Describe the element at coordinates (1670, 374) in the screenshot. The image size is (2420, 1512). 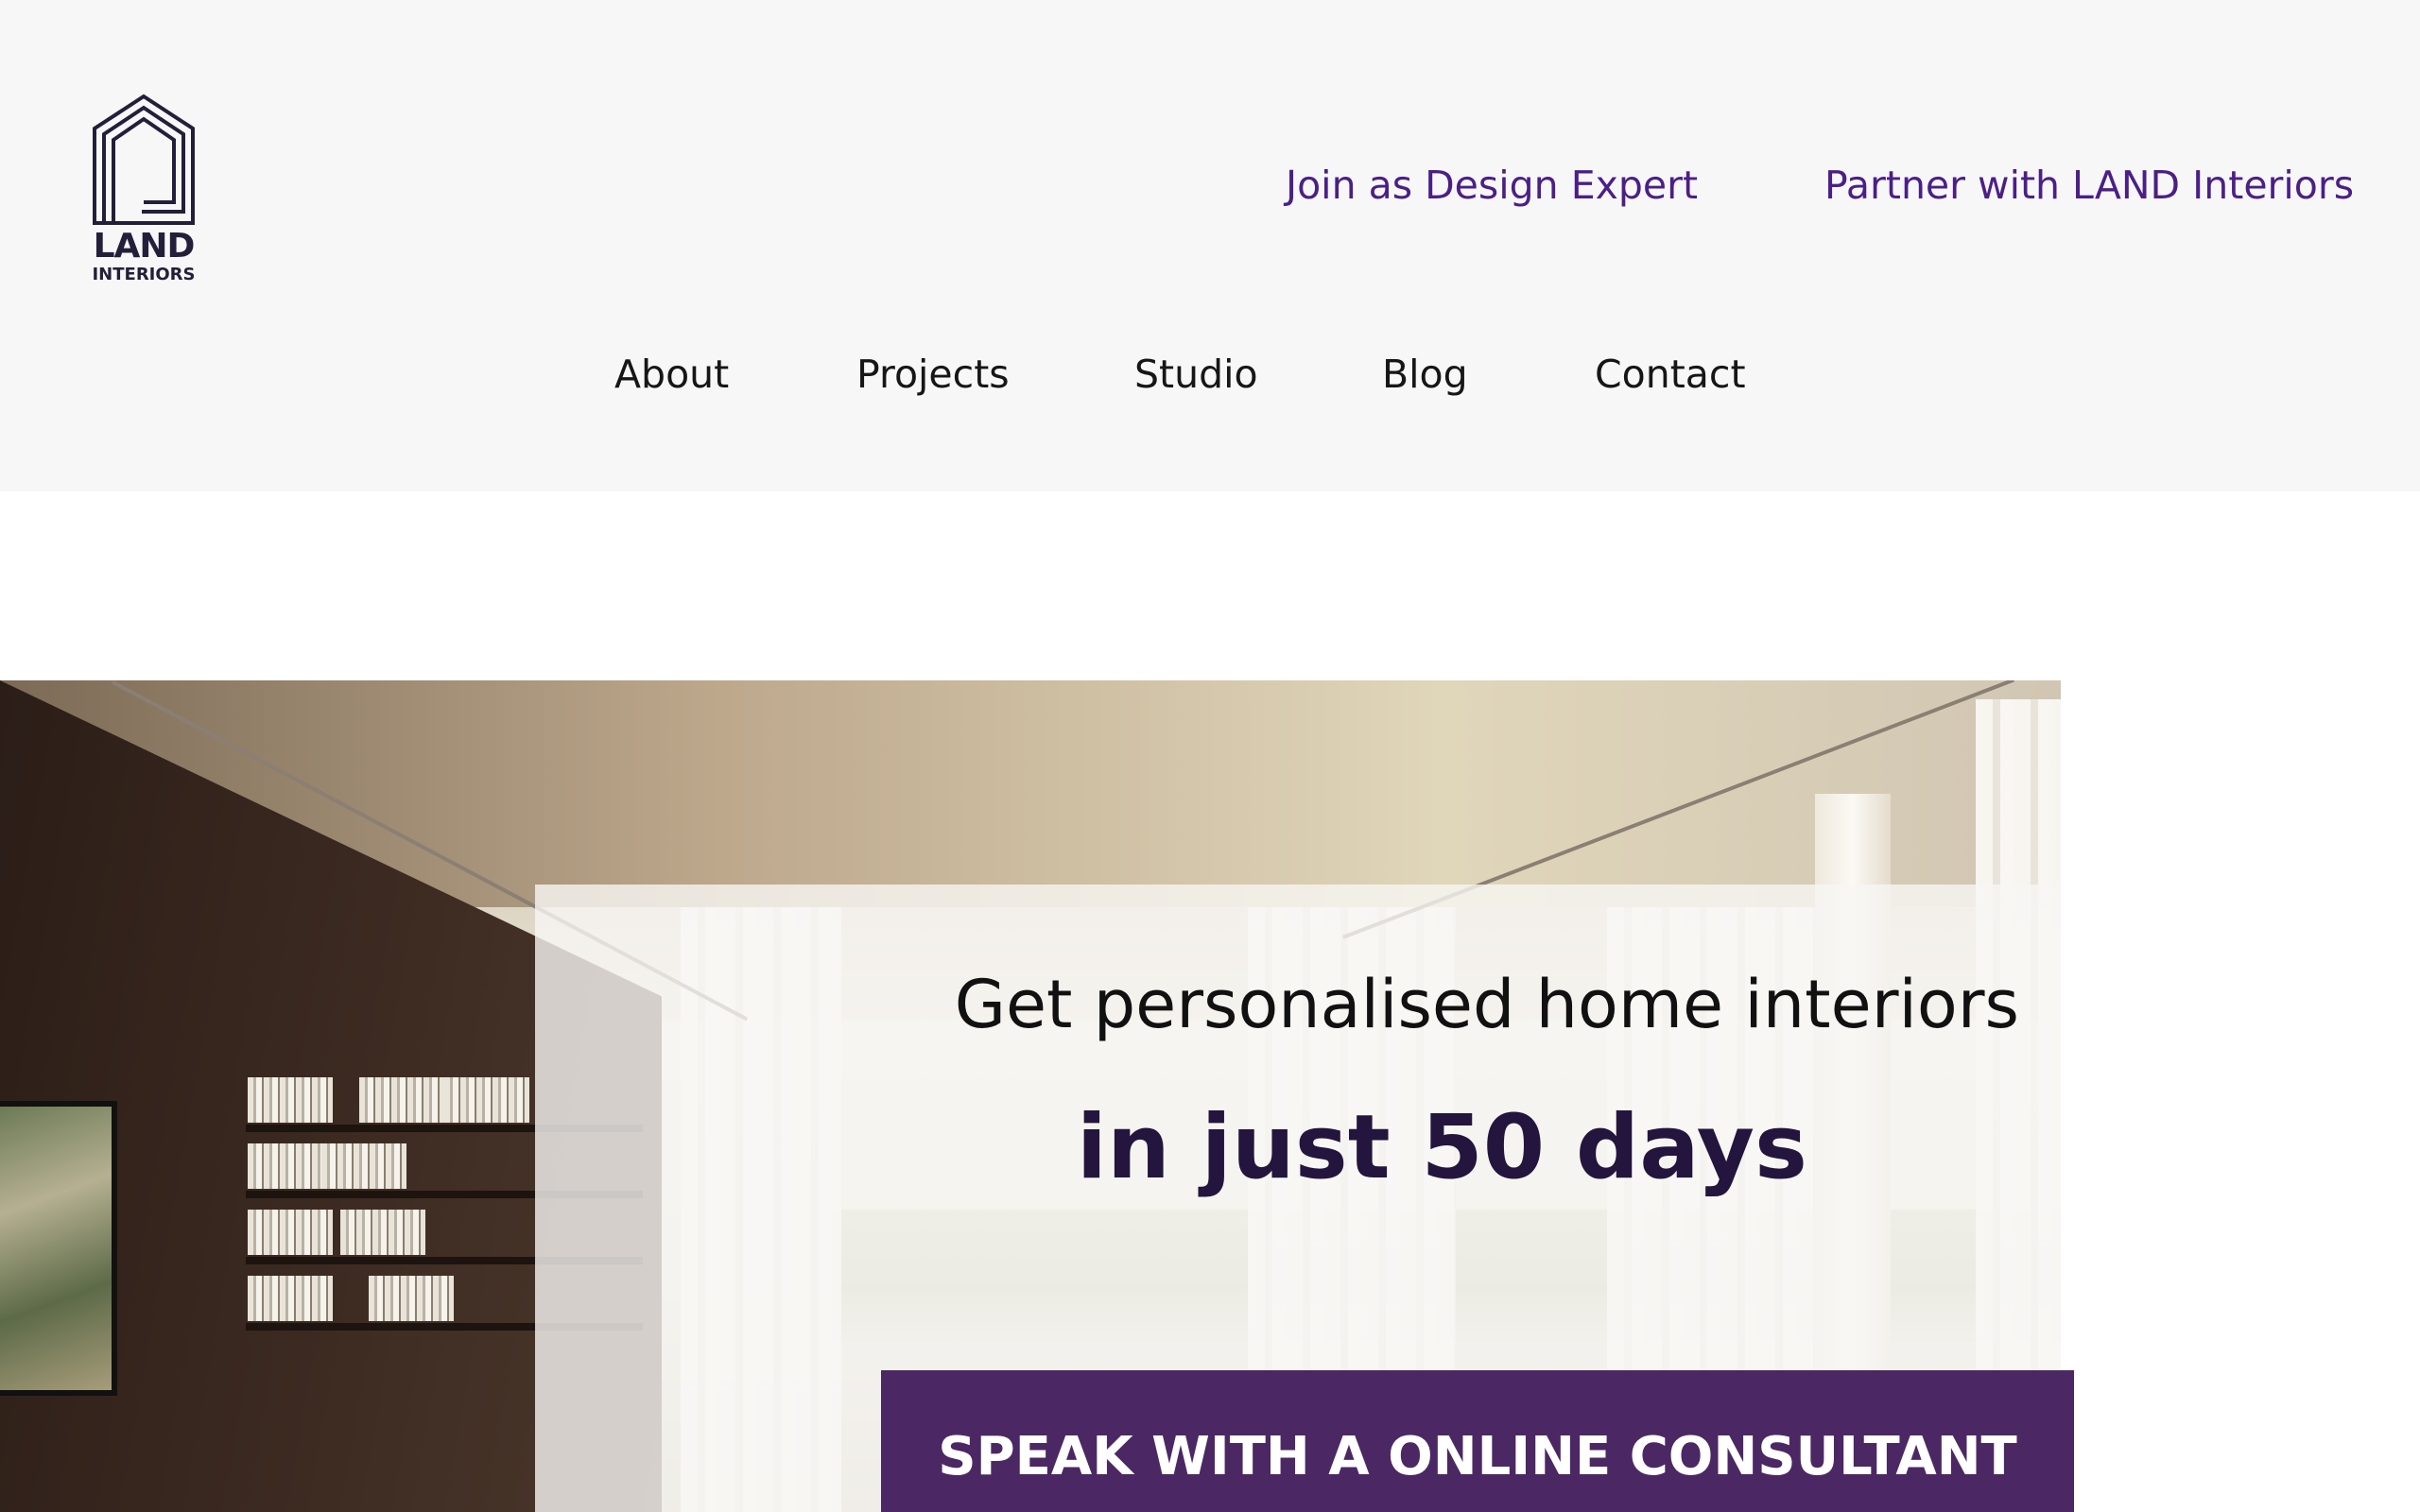
I see `nav-contact: Contact` at that location.